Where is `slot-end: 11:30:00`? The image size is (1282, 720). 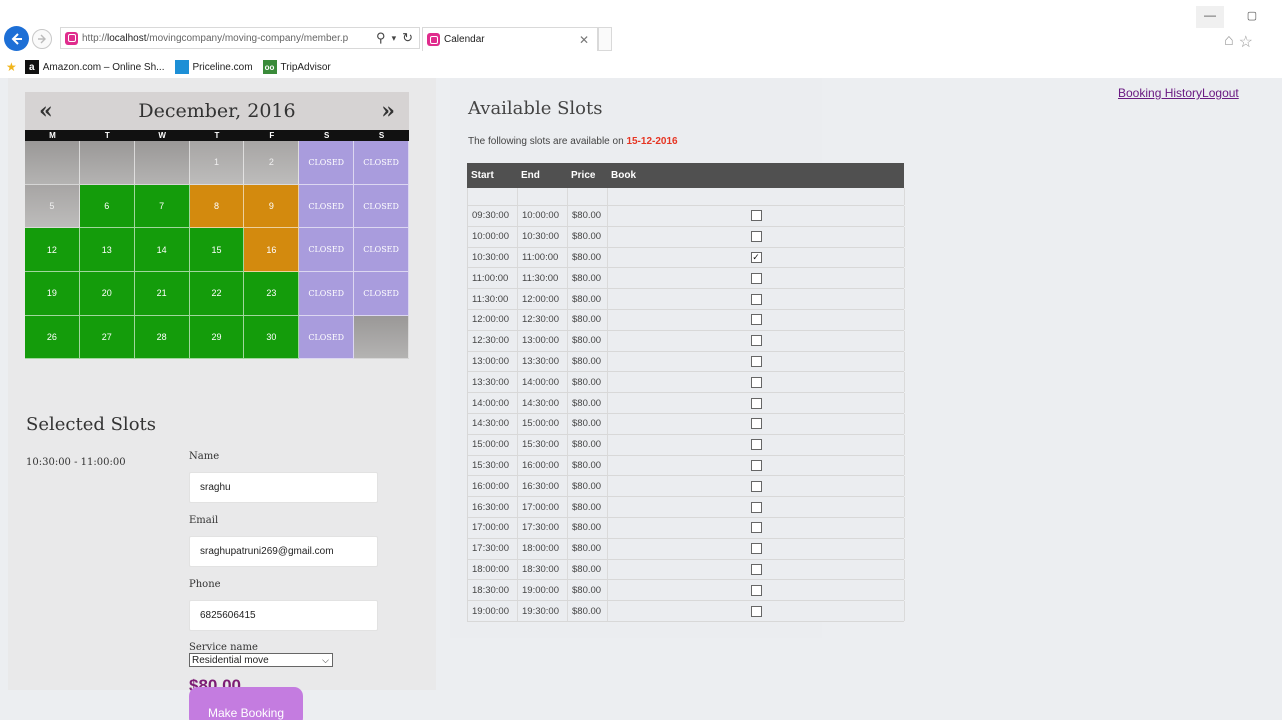
slot-end: 11:30:00 is located at coordinates (543, 278).